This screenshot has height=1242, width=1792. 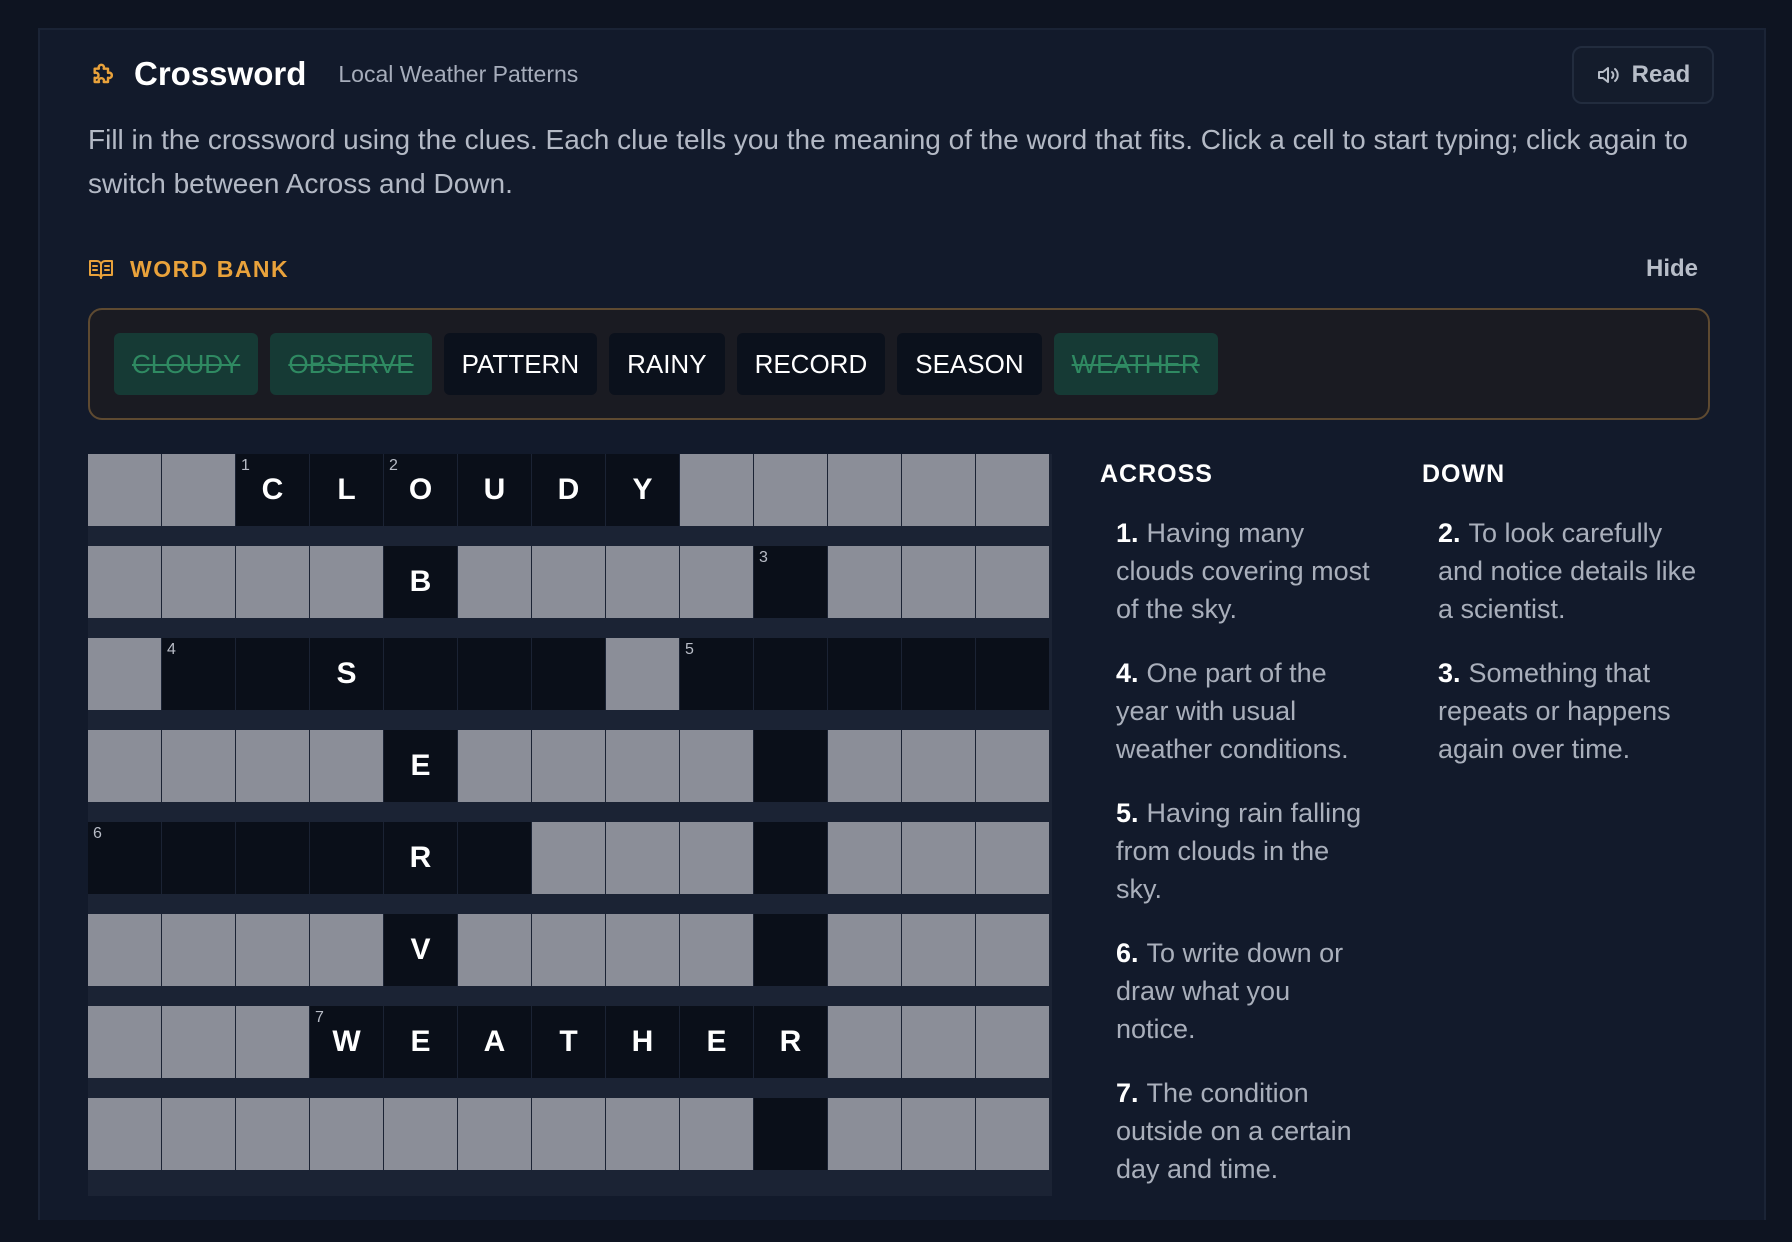 What do you see at coordinates (1608, 75) in the screenshot?
I see `speaker-icon` at bounding box center [1608, 75].